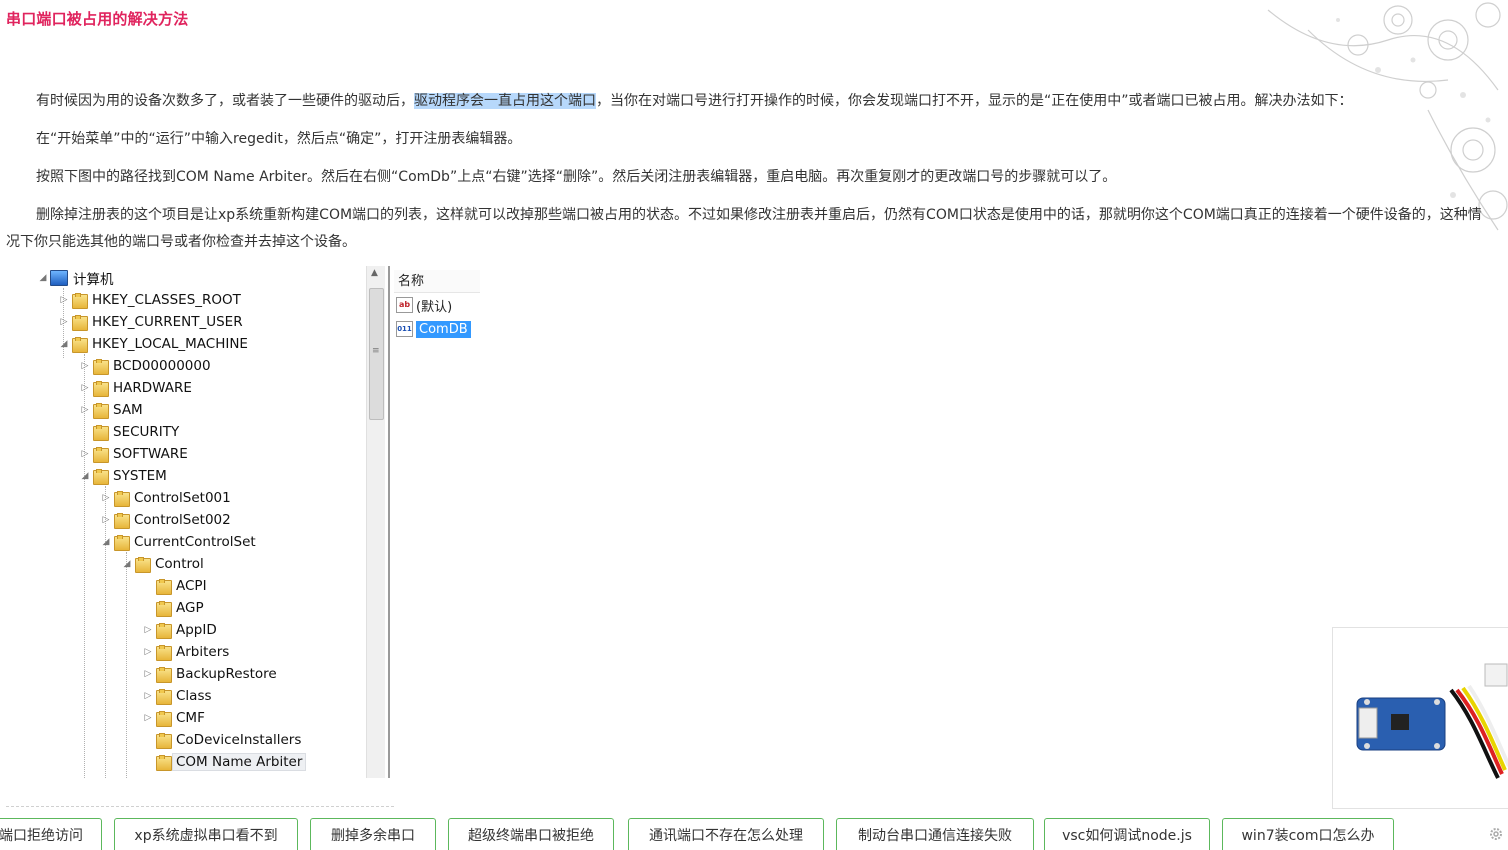 The height and width of the screenshot is (850, 1508). What do you see at coordinates (531, 834) in the screenshot?
I see `related-tag-link: 超级终端串口被拒绝` at bounding box center [531, 834].